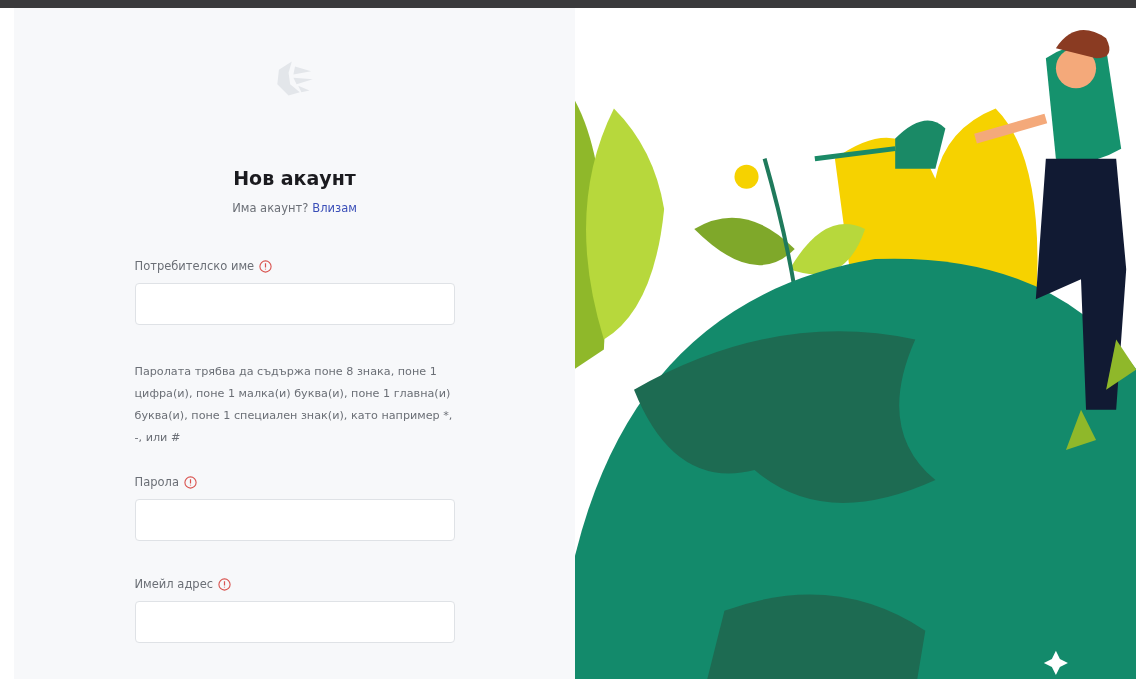 This screenshot has width=1136, height=679. I want to click on field-label: Имейл адрес, so click(174, 584).